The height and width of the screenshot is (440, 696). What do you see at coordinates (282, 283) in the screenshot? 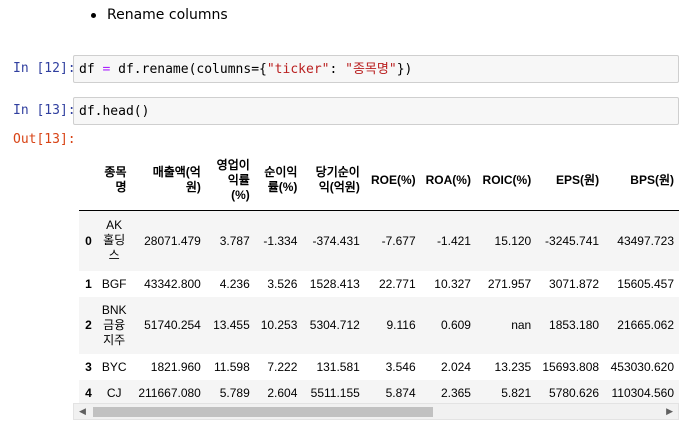
I see `table-cell: 3.526` at bounding box center [282, 283].